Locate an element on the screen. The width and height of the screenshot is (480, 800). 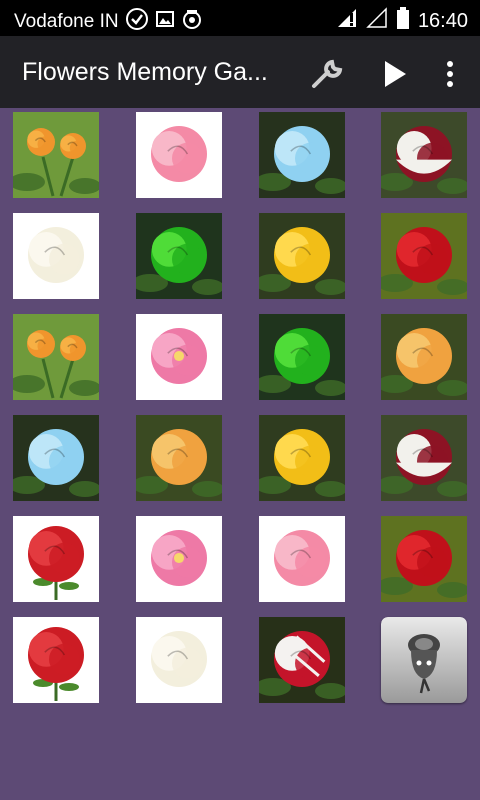
image-icon is located at coordinates (165, 22).